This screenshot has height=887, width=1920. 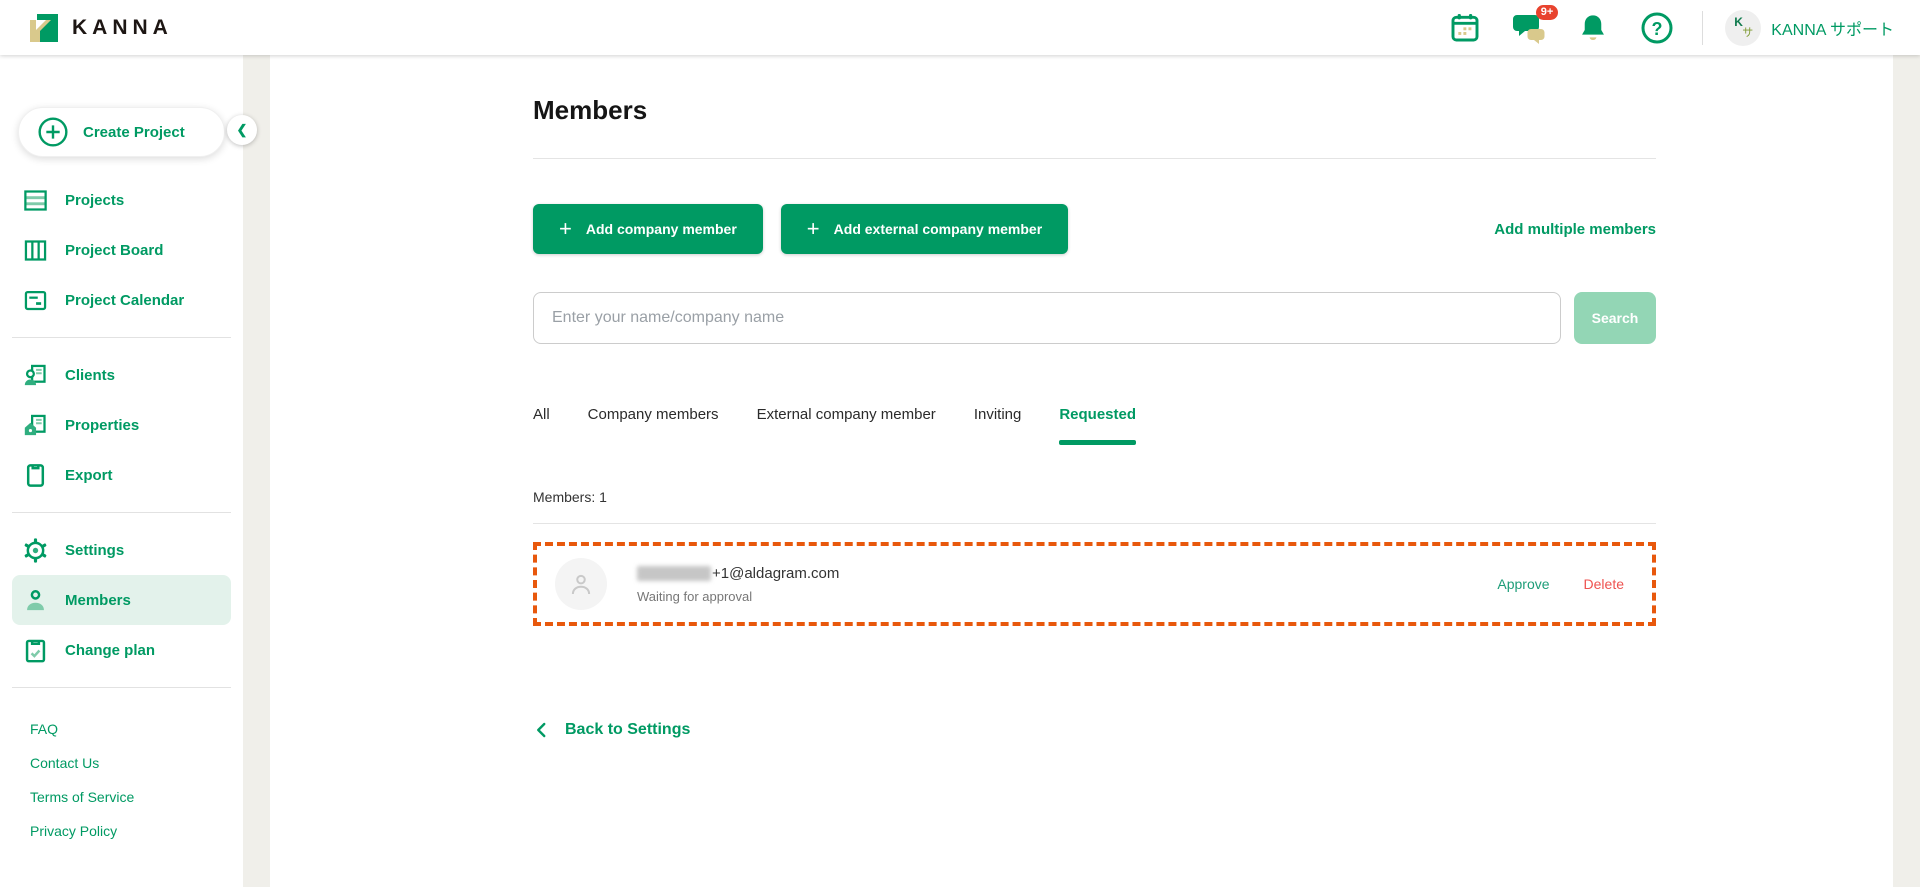 I want to click on kanna-logo: KANNA, so click(x=101, y=27).